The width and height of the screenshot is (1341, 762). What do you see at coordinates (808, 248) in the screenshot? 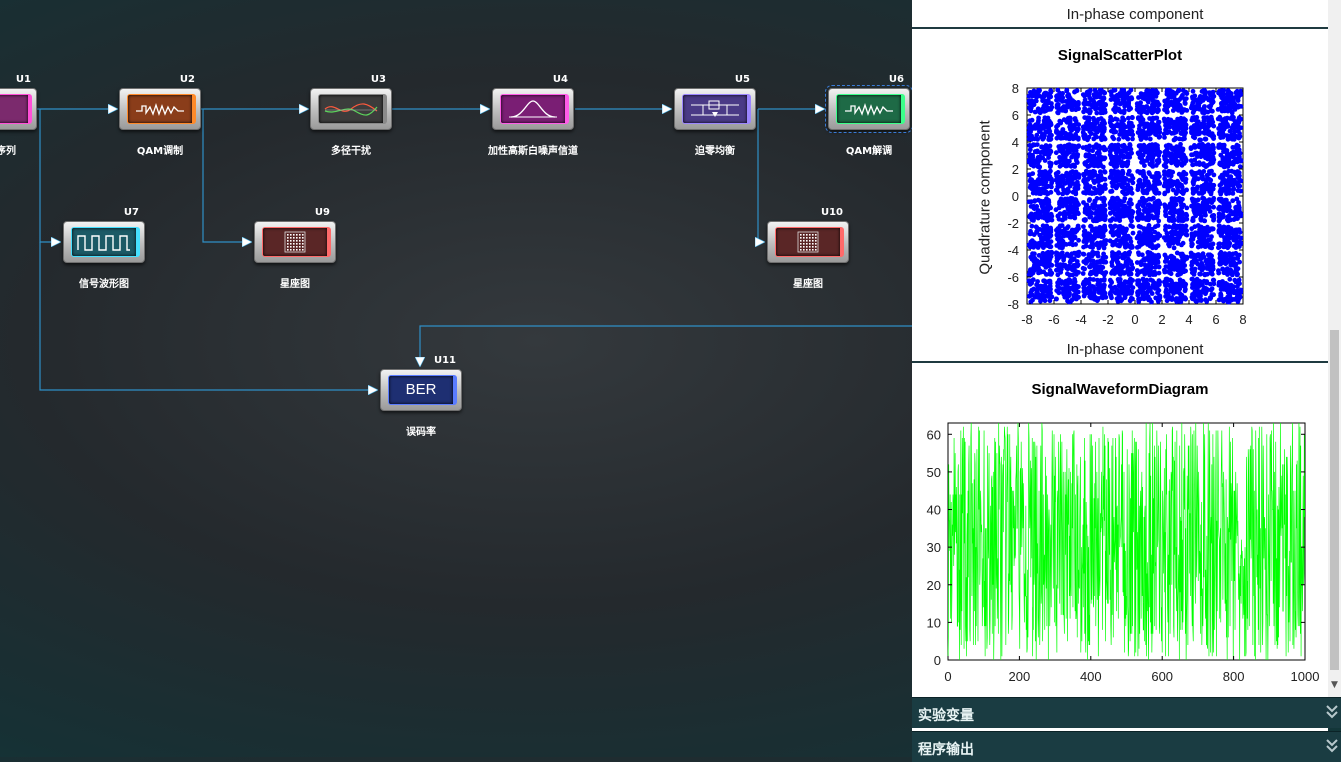
I see `block-u10: U10 星座图` at bounding box center [808, 248].